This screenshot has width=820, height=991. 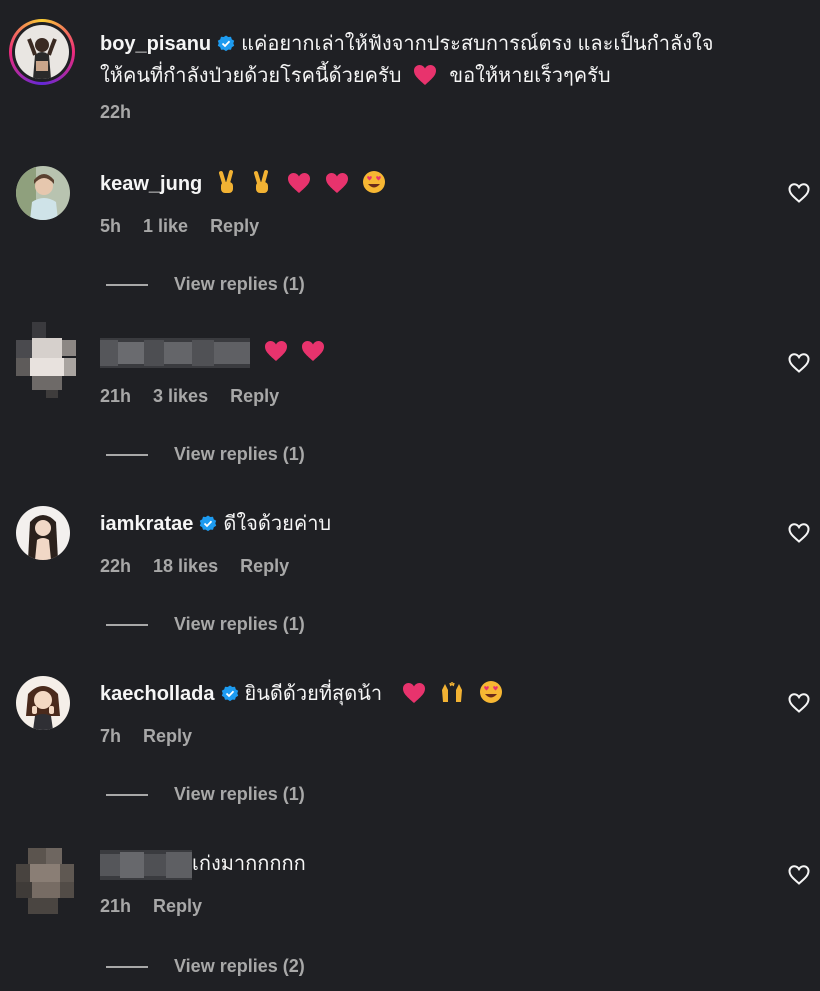 I want to click on comment-meta: 7h Reply, so click(x=157, y=736).